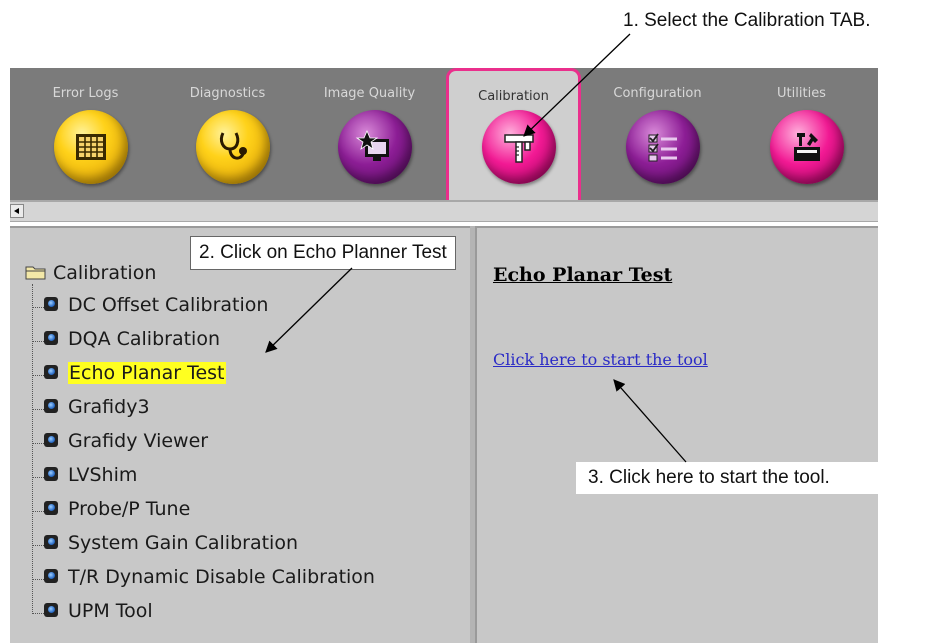  I want to click on tab-diagnostics: Diagnostics, so click(227, 134).